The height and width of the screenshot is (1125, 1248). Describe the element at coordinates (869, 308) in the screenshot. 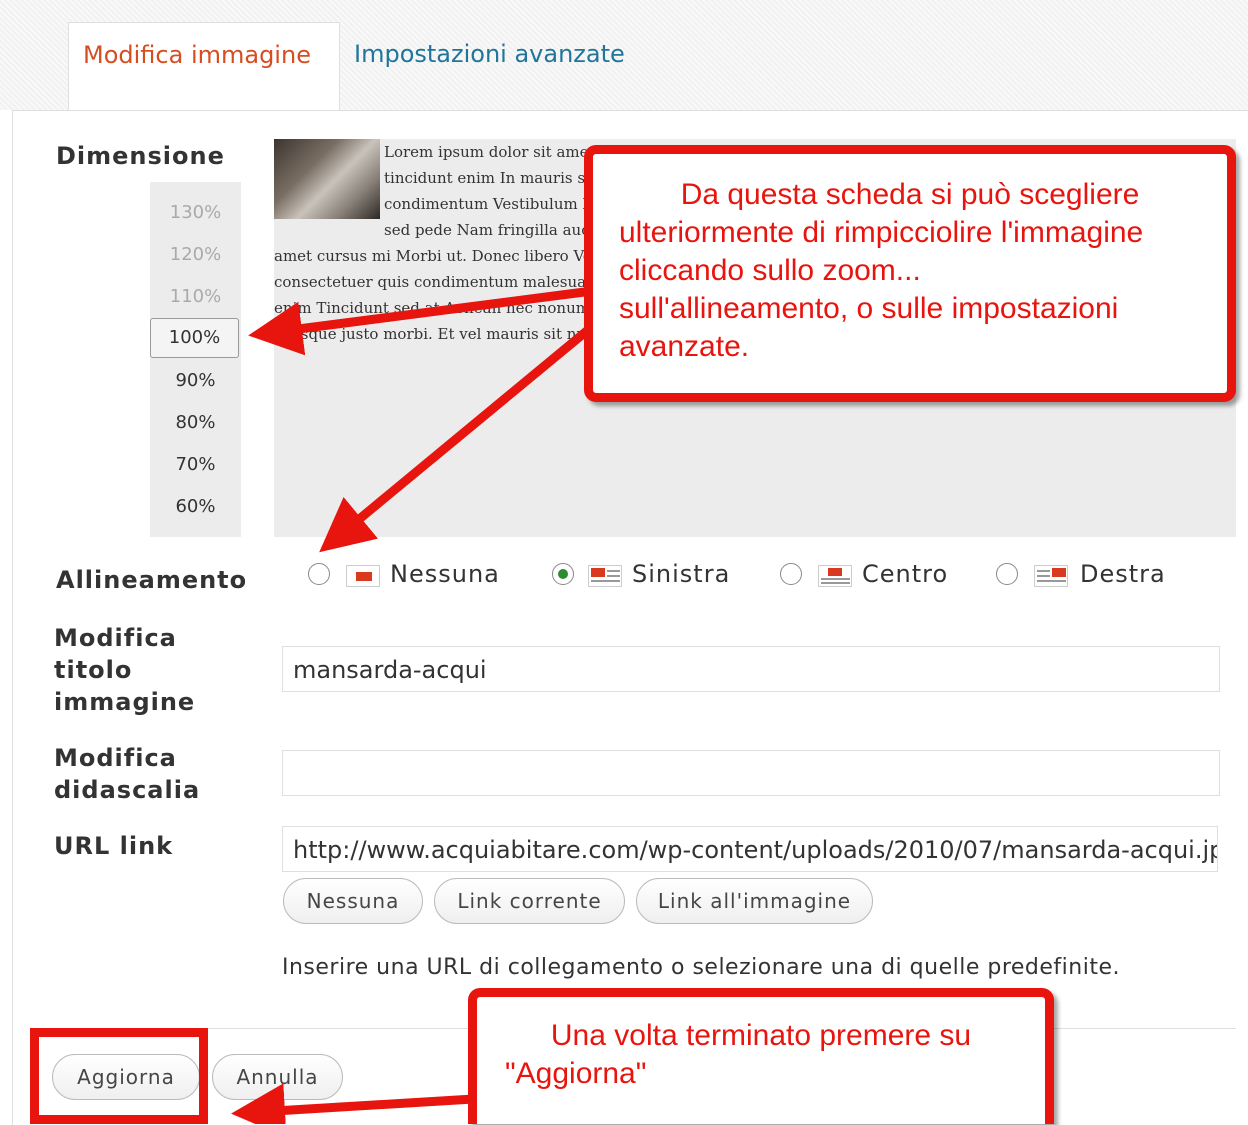

I see `callout-top-line-4: sull'allineamento, o sulle impostazioni` at that location.